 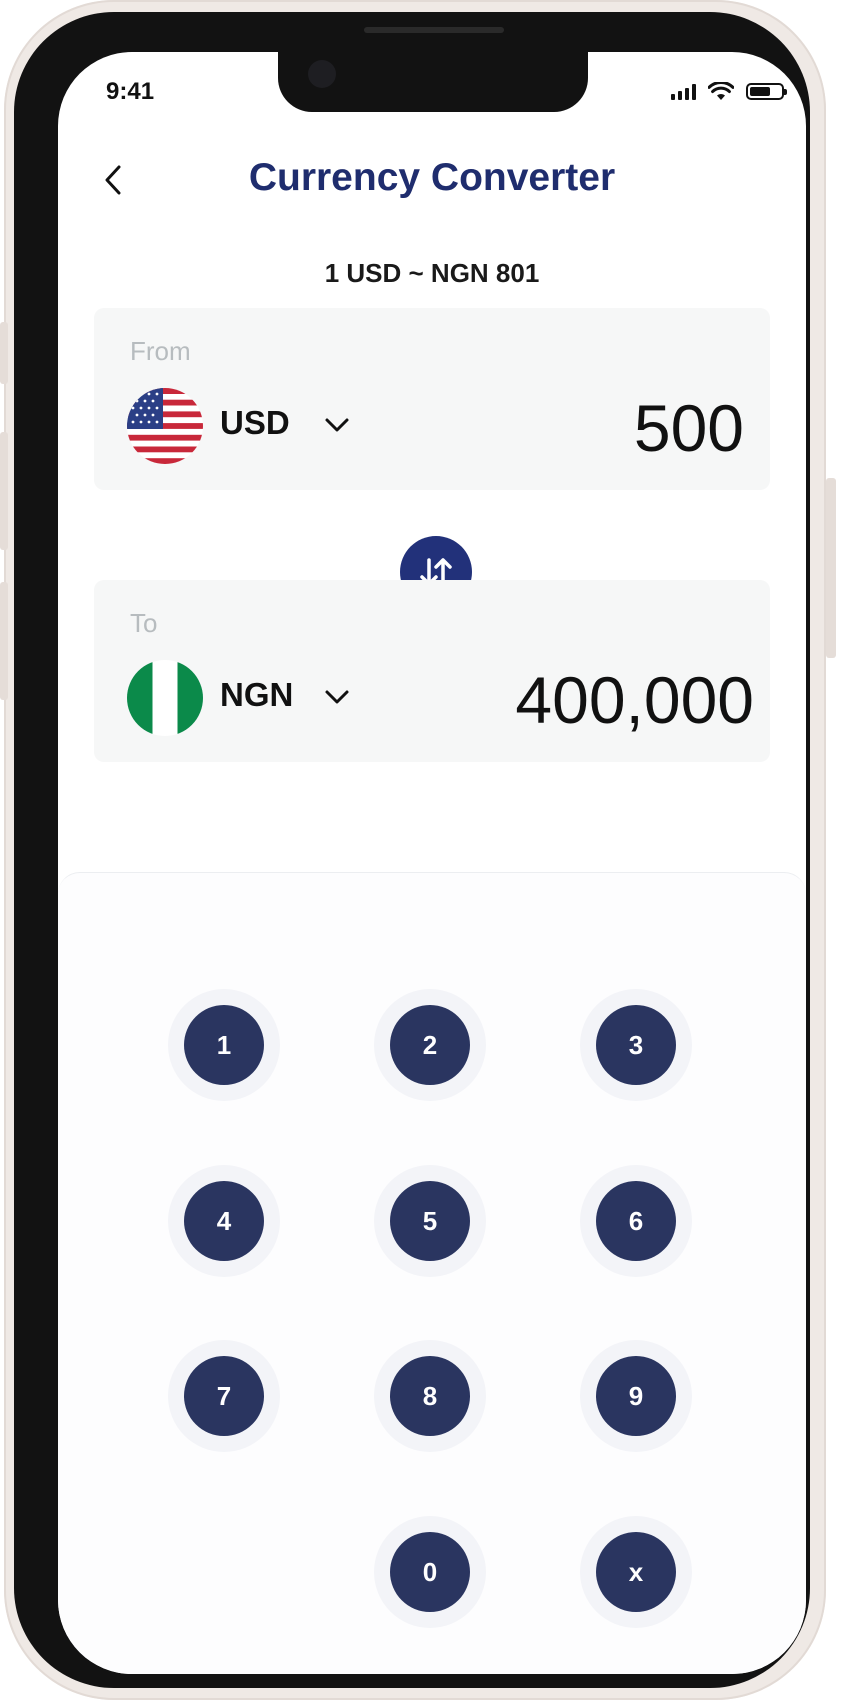 I want to click on us-flag-icon, so click(x=165, y=426).